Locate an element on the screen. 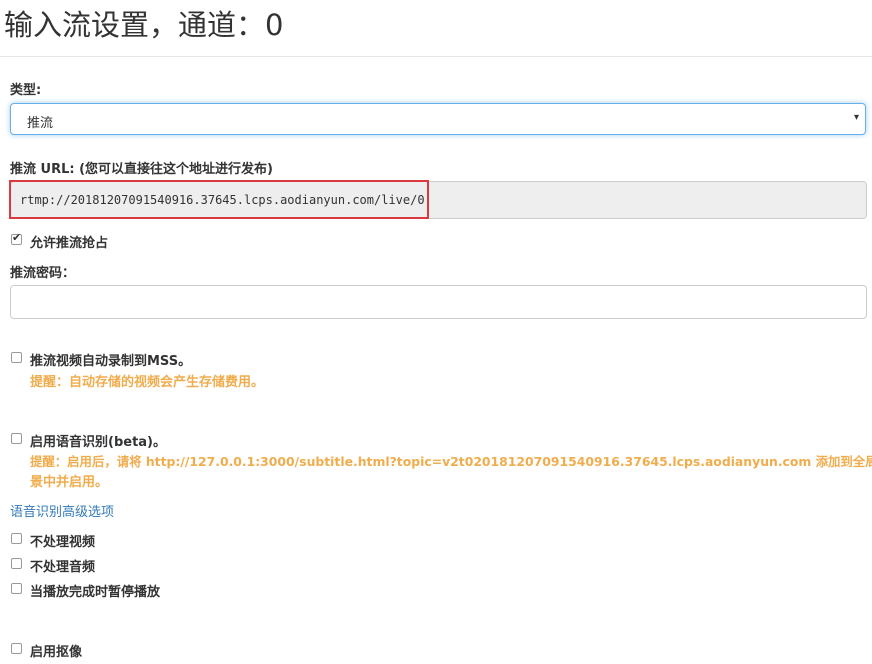 This screenshot has height=664, width=872. url-highlight-box is located at coordinates (219, 199).